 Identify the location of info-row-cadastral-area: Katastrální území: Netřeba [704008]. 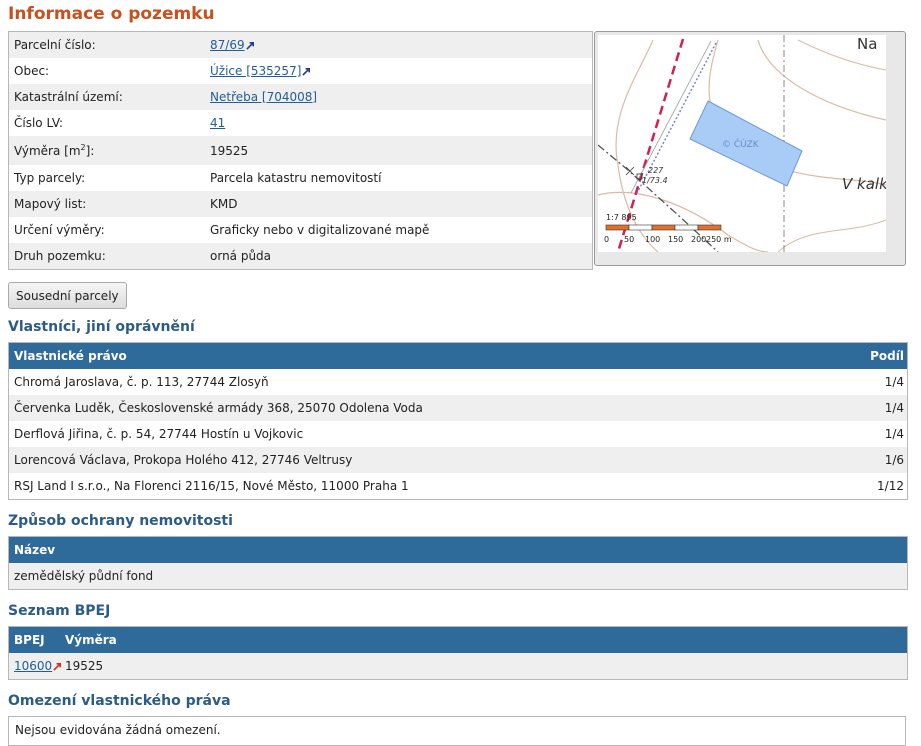
(300, 97).